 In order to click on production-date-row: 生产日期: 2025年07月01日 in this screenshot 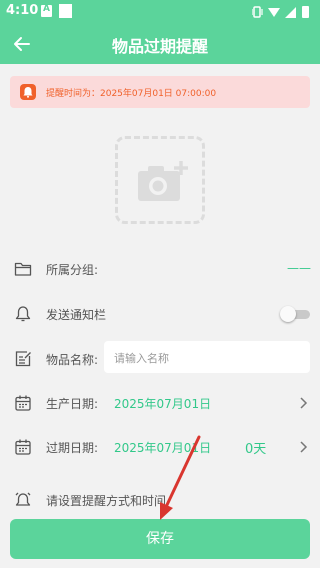, I will do `click(160, 403)`.